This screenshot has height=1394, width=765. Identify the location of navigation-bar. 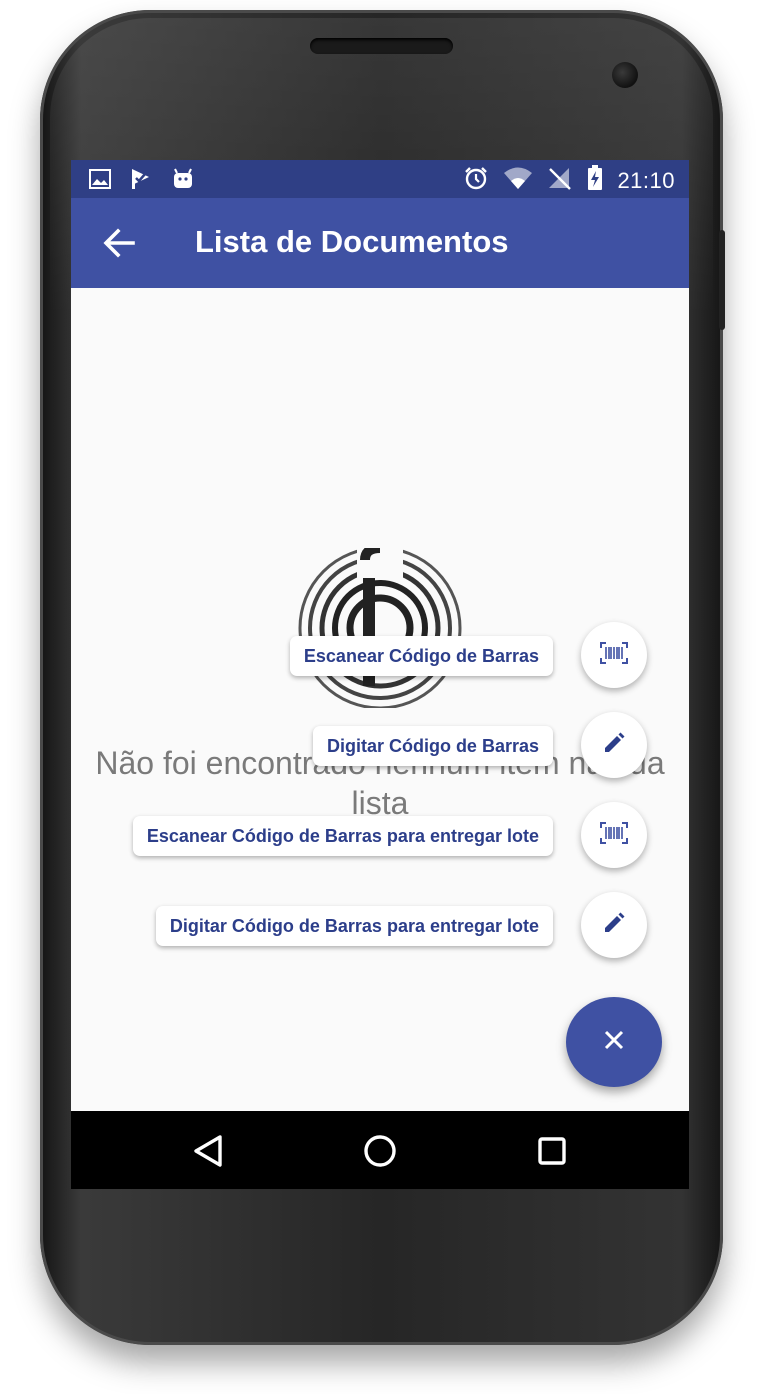
(380, 1150).